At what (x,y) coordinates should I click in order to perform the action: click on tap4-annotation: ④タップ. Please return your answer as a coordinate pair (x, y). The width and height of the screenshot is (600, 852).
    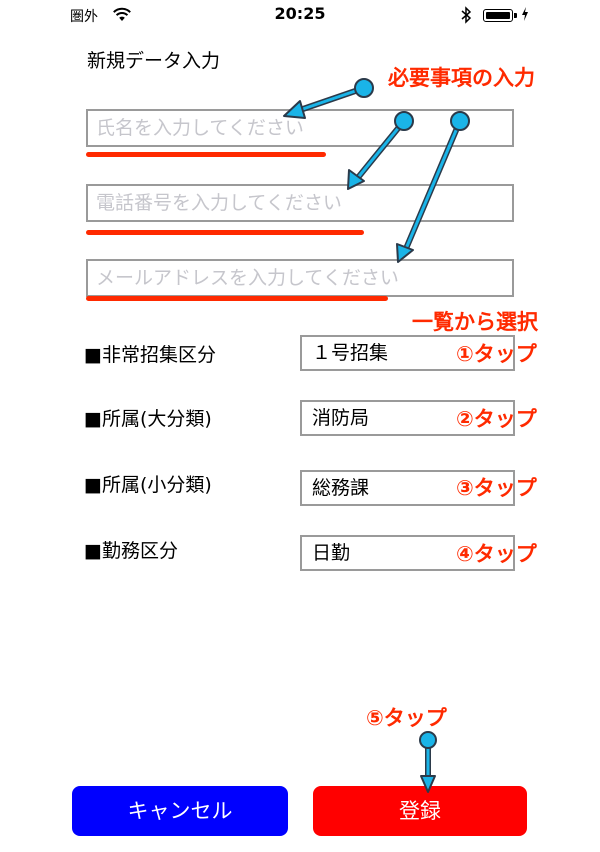
    Looking at the image, I should click on (496, 554).